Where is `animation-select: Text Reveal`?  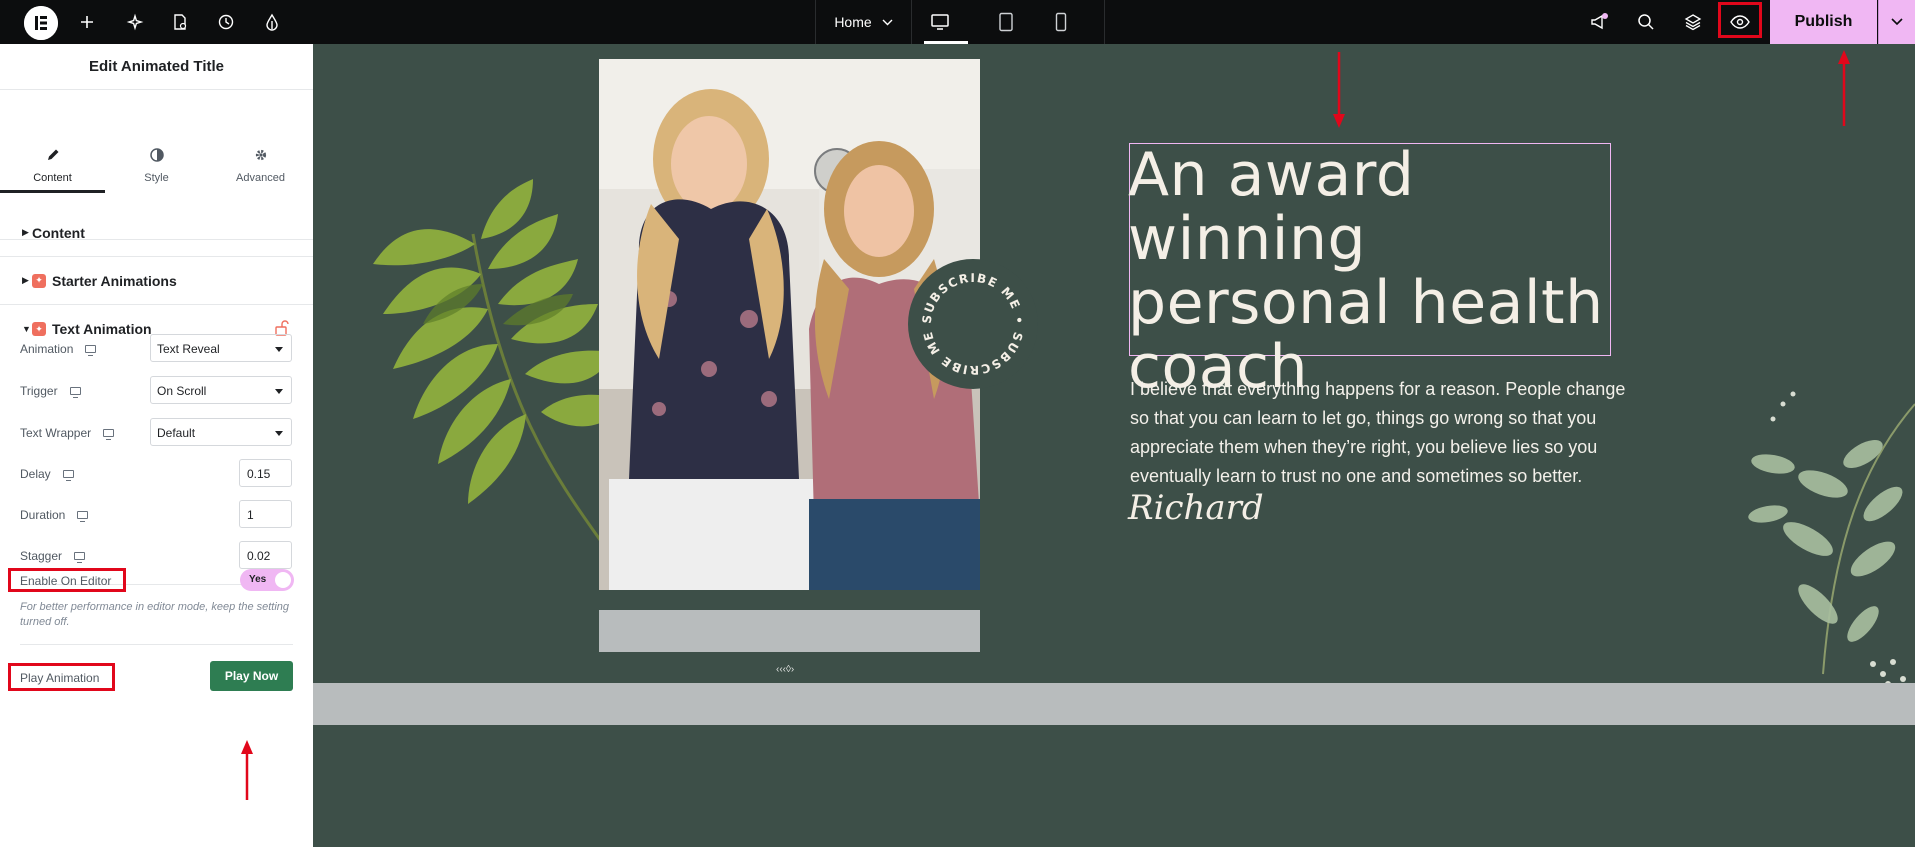
animation-select: Text Reveal is located at coordinates (221, 348).